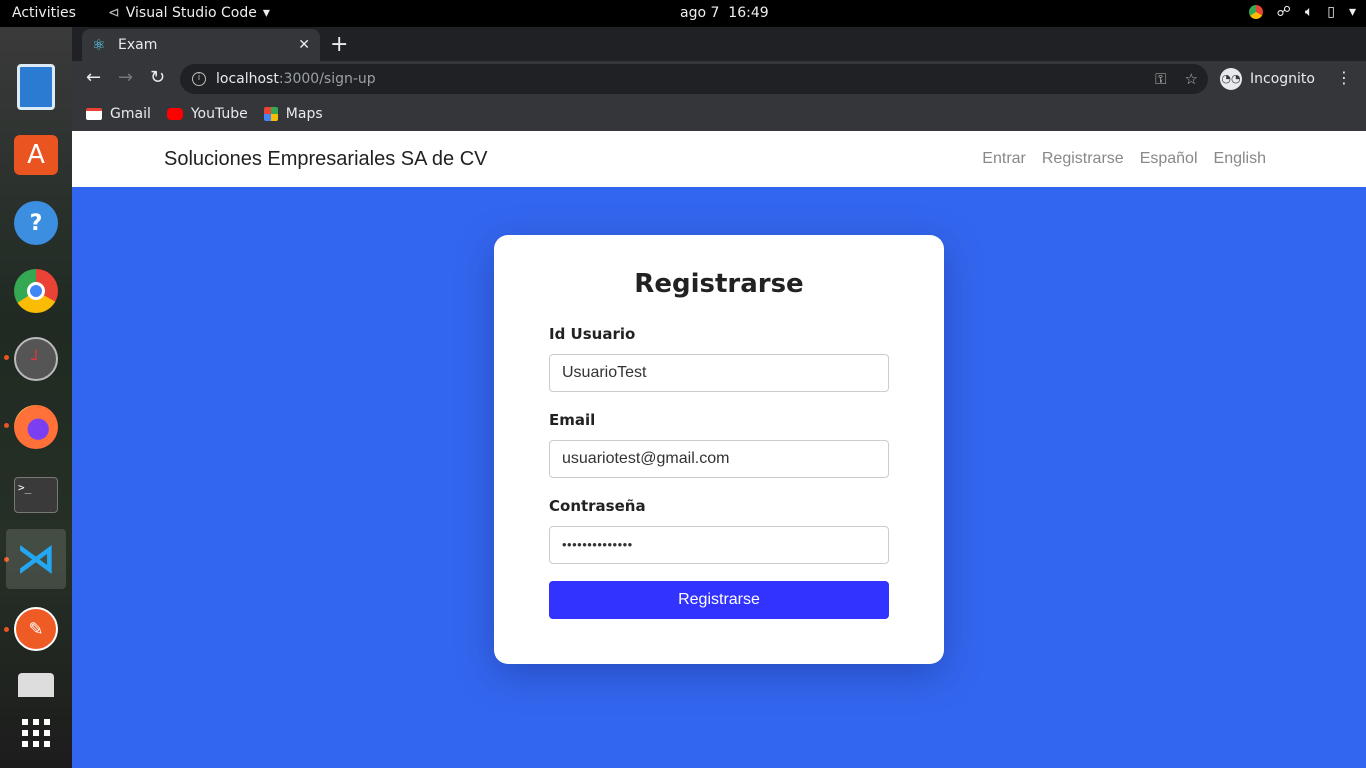  What do you see at coordinates (719, 545) in the screenshot?
I see `password-input: ••••••••••••••` at bounding box center [719, 545].